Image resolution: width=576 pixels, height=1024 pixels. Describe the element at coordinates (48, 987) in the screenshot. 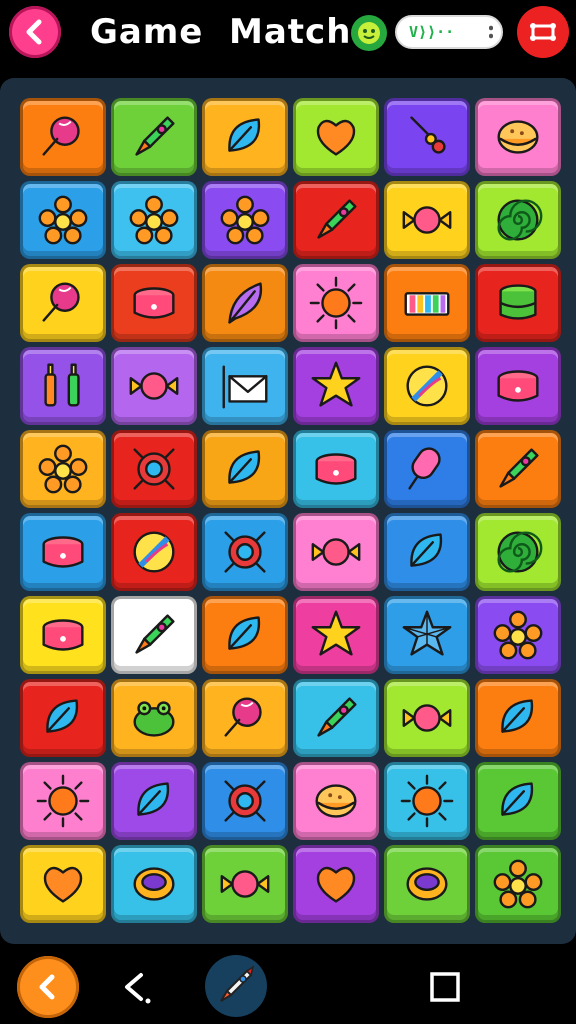

I see `nav-back-button` at that location.